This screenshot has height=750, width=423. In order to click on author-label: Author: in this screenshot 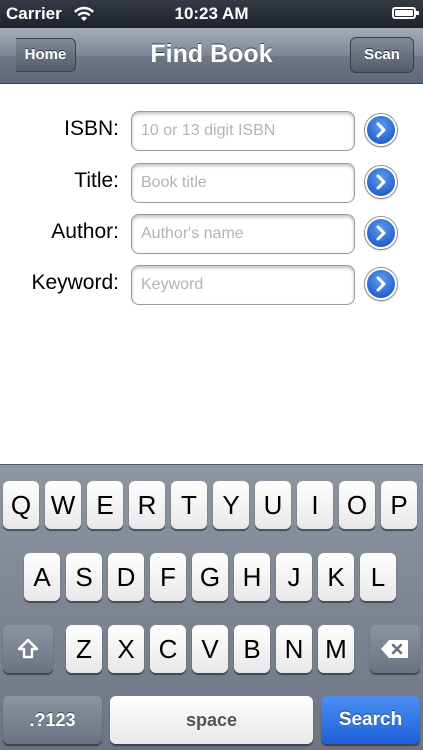, I will do `click(85, 231)`.